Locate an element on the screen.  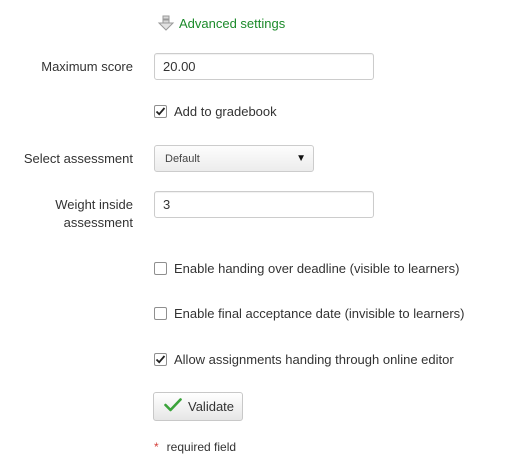
advanced-settings-label: Advanced settings is located at coordinates (232, 23).